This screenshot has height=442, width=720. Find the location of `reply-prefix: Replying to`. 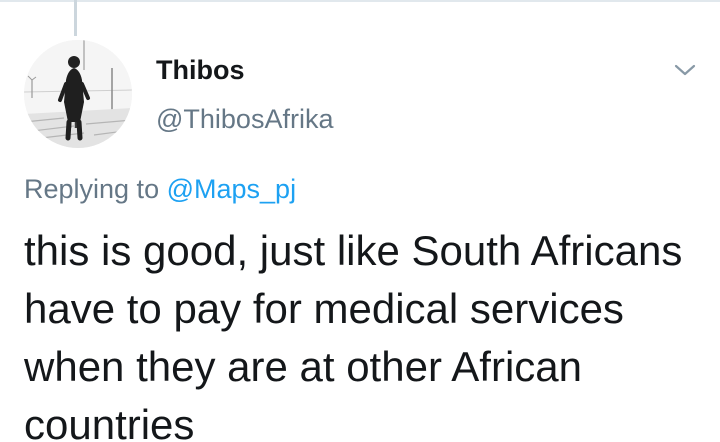

reply-prefix: Replying to is located at coordinates (92, 189).